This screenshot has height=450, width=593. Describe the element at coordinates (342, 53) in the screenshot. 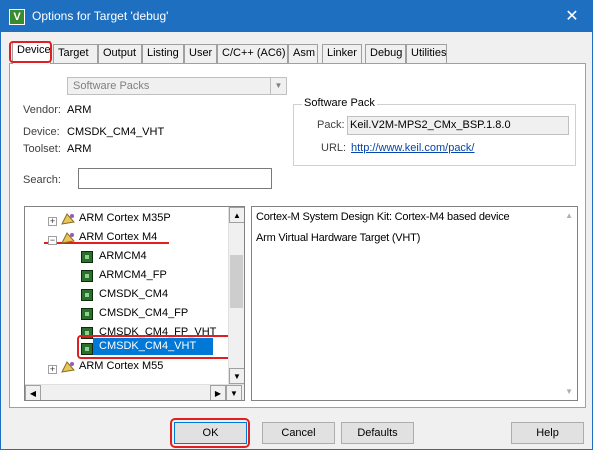

I see `tab-linker: Linker` at that location.